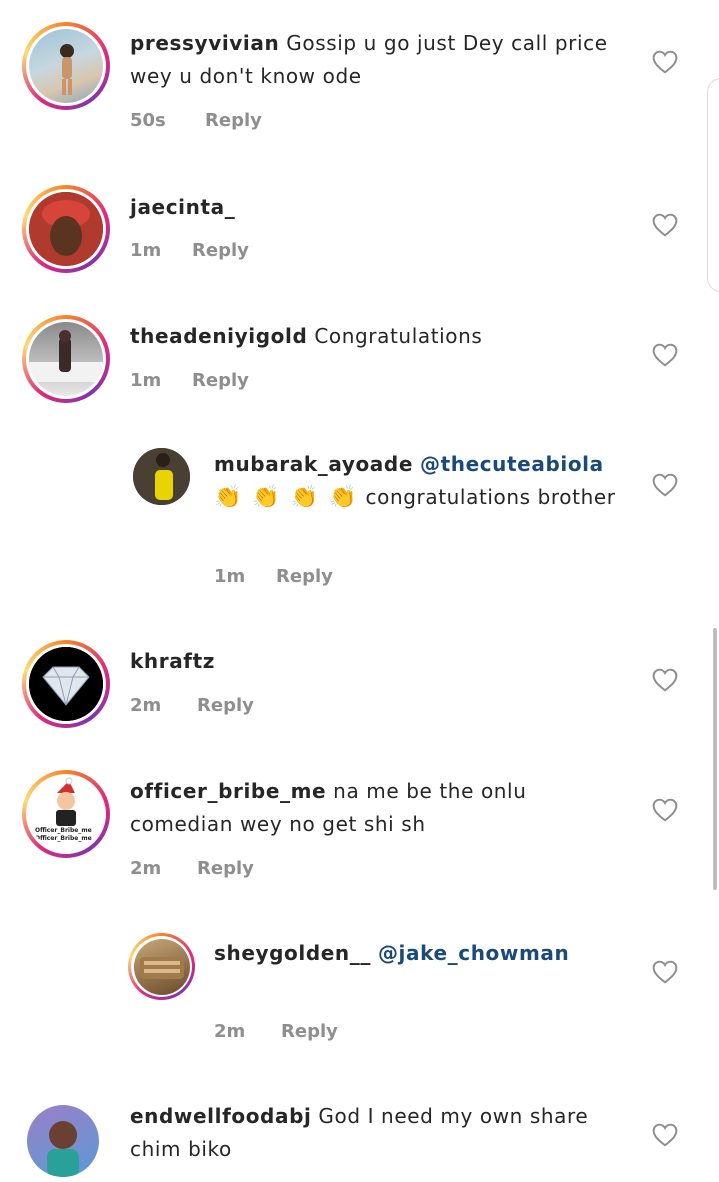  What do you see at coordinates (196, 120) in the screenshot?
I see `comment-meta: 50s Reply` at bounding box center [196, 120].